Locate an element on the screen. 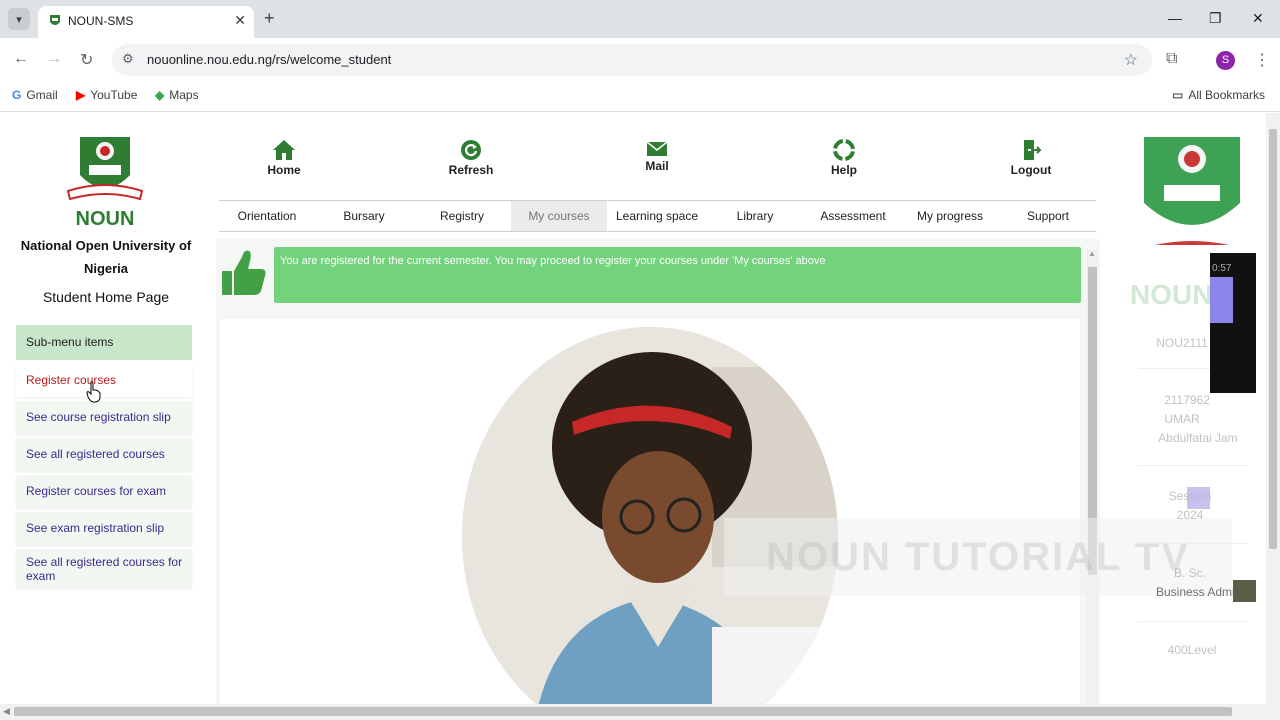 The height and width of the screenshot is (720, 1280). bookmark-maps: ◆ Maps is located at coordinates (177, 95).